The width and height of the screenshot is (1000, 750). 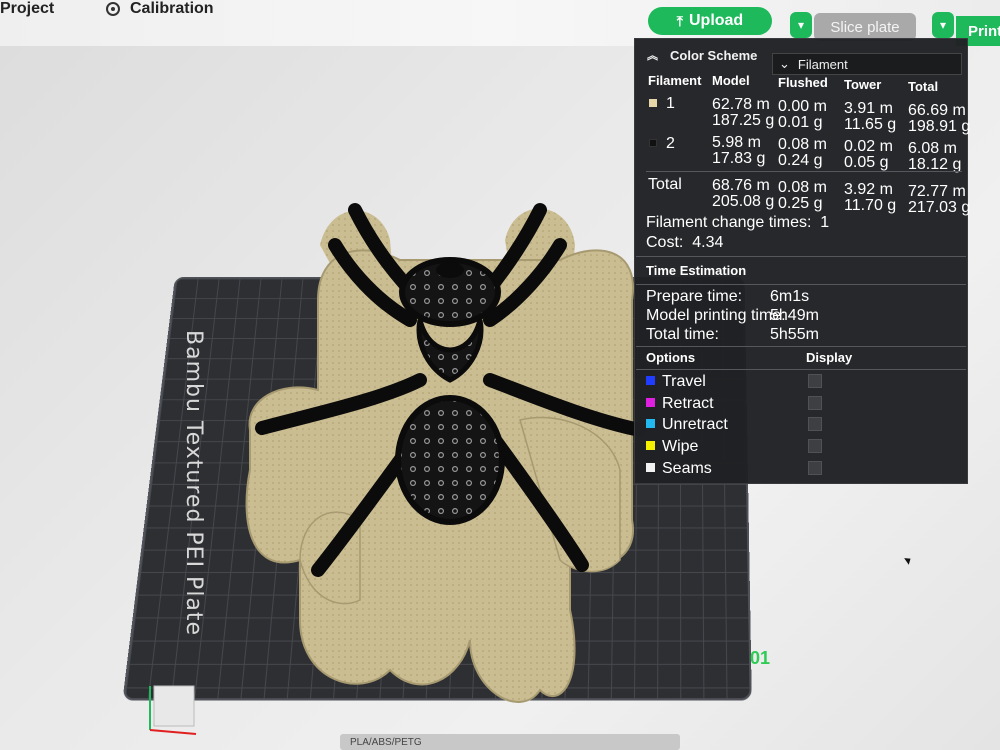 I want to click on color-scheme-label: Color Scheme, so click(x=714, y=55).